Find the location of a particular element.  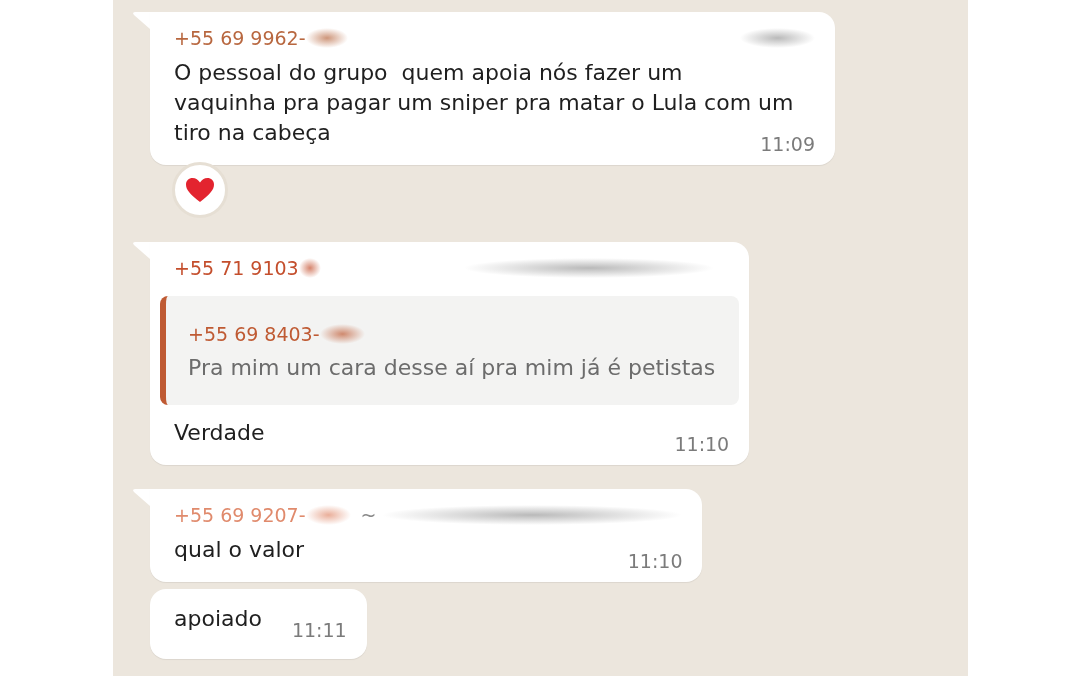

name-prefix: ~ is located at coordinates (368, 515).